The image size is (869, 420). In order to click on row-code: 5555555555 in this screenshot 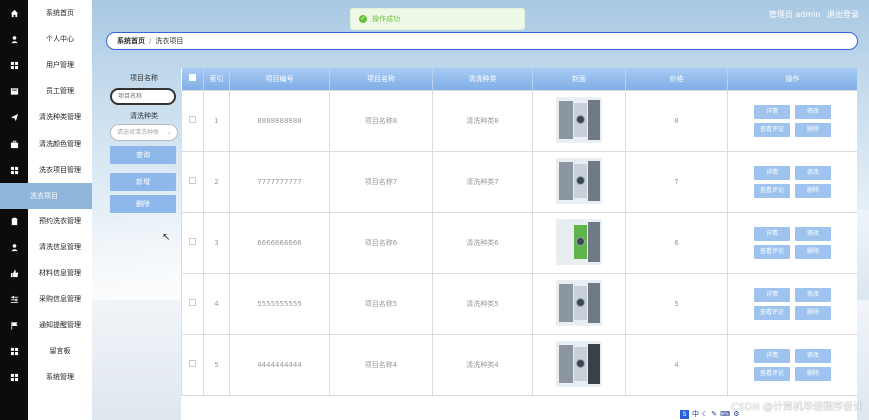, I will do `click(279, 303)`.